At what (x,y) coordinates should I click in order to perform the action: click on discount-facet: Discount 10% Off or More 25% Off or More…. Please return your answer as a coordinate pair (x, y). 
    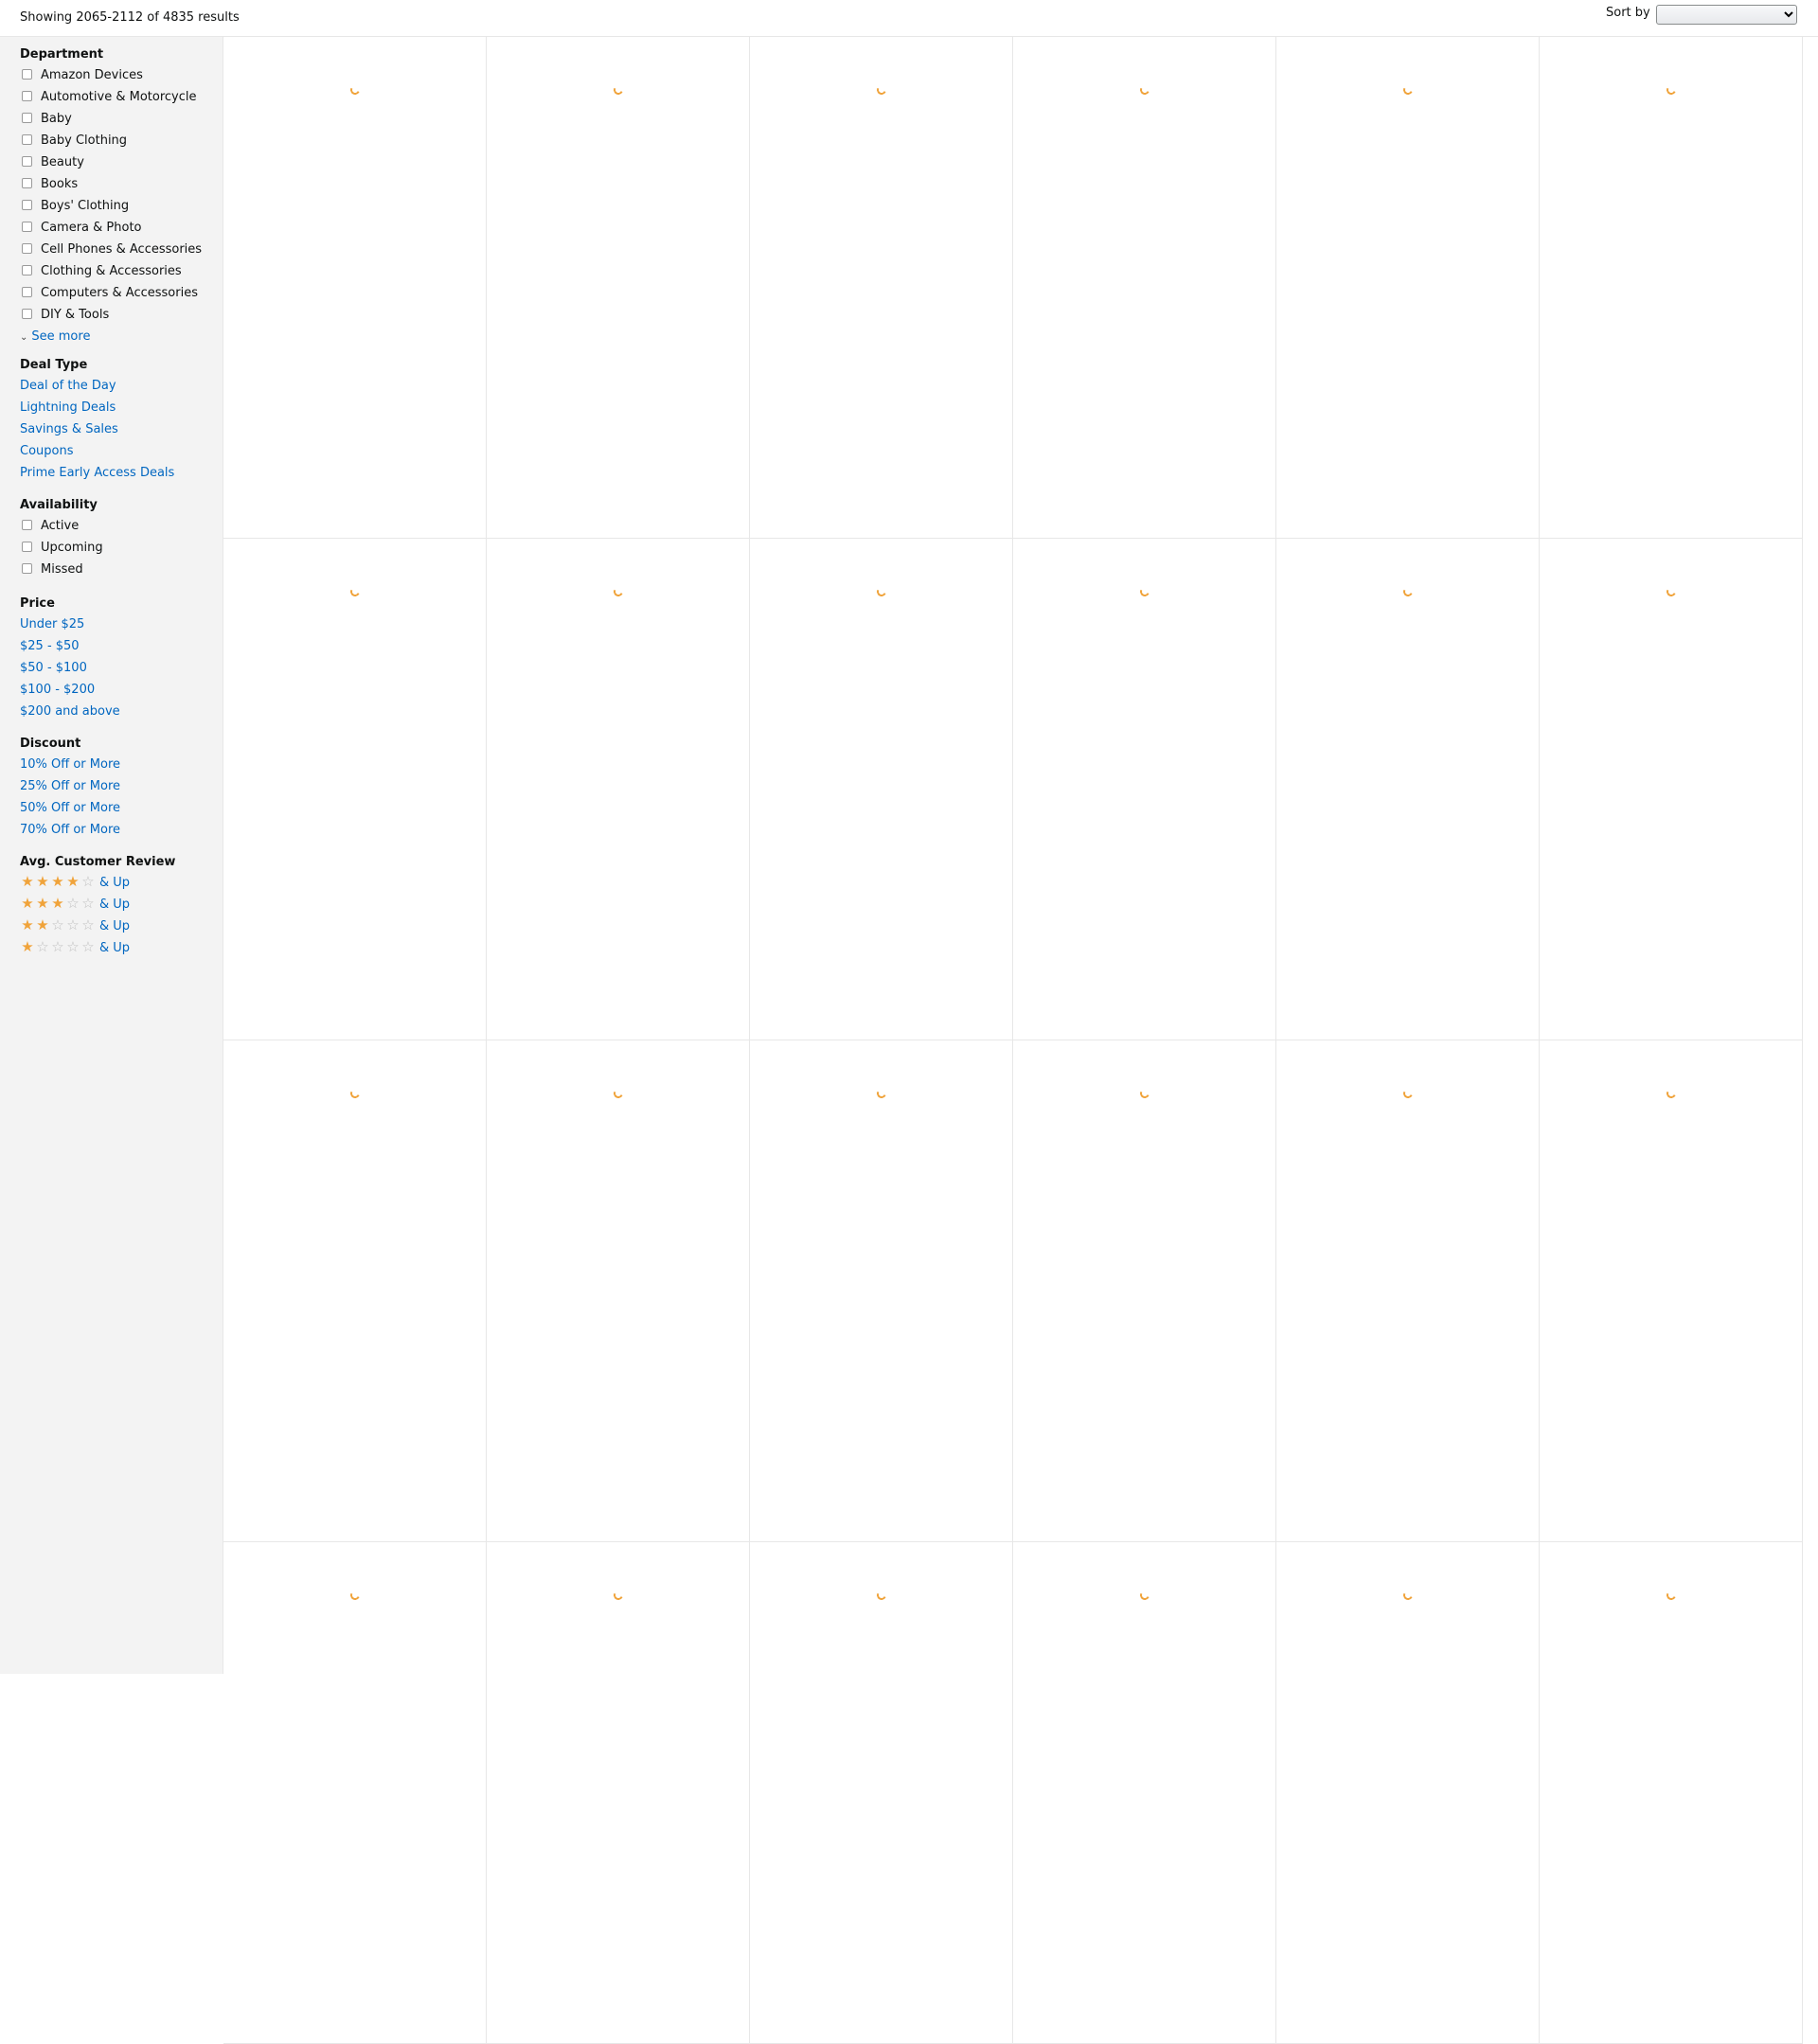
    Looking at the image, I should click on (119, 788).